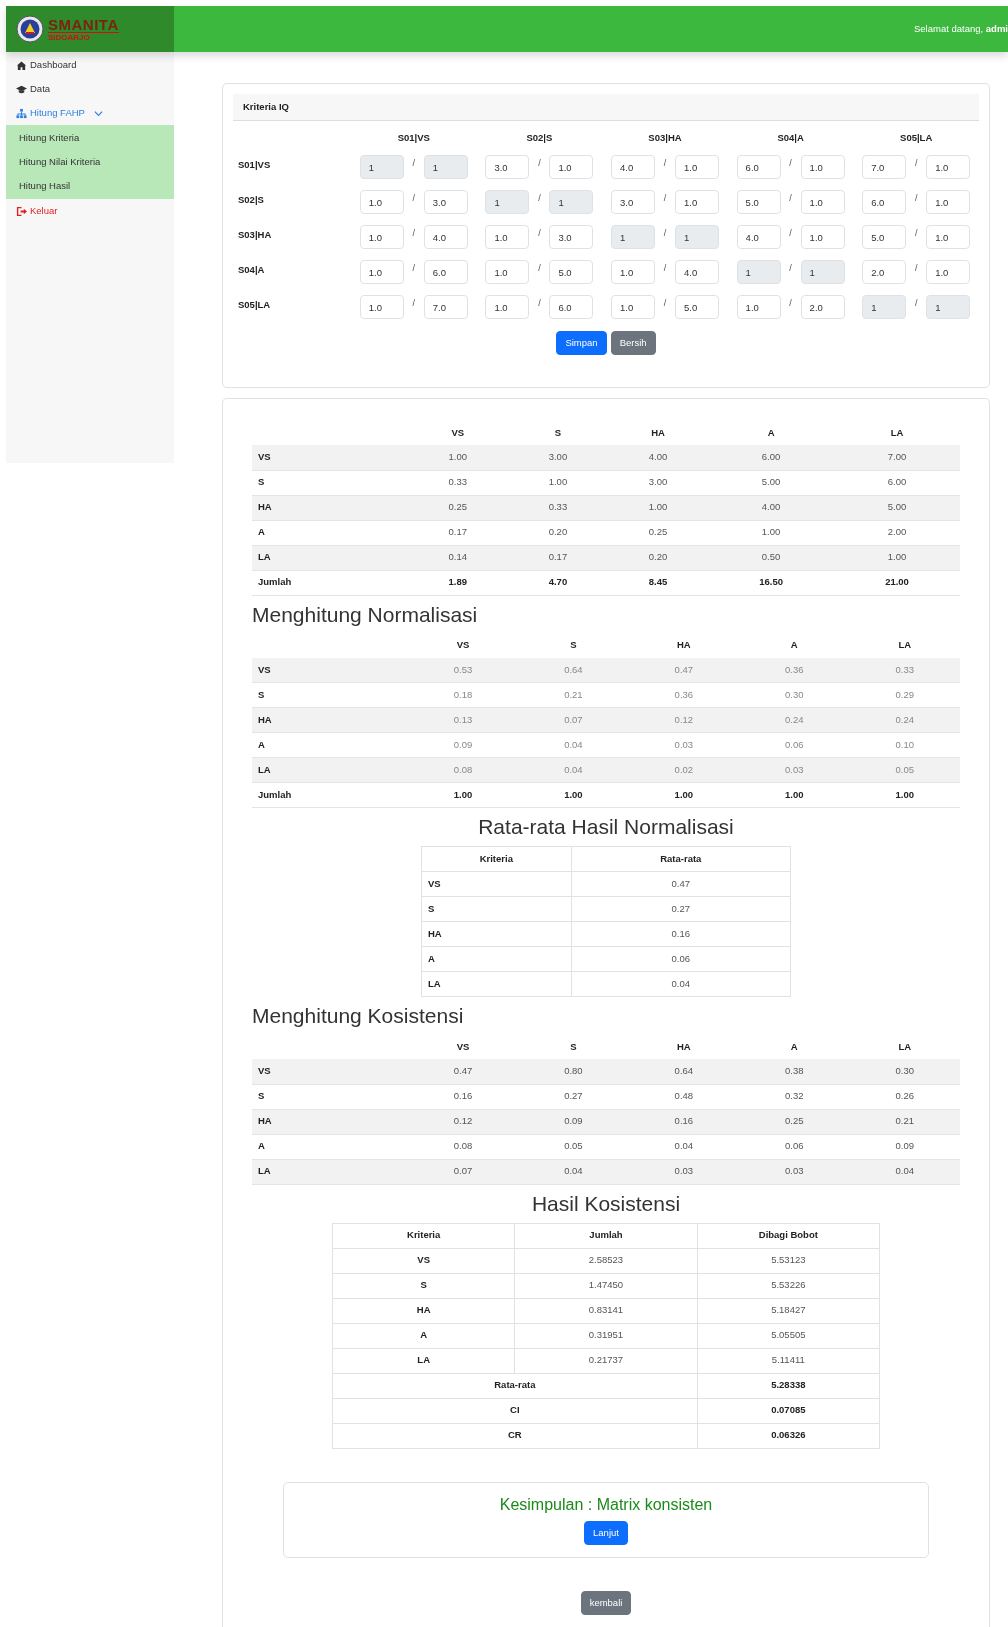 This screenshot has height=1627, width=1008. Describe the element at coordinates (904, 720) in the screenshot. I see `table-cell: 0.24` at that location.